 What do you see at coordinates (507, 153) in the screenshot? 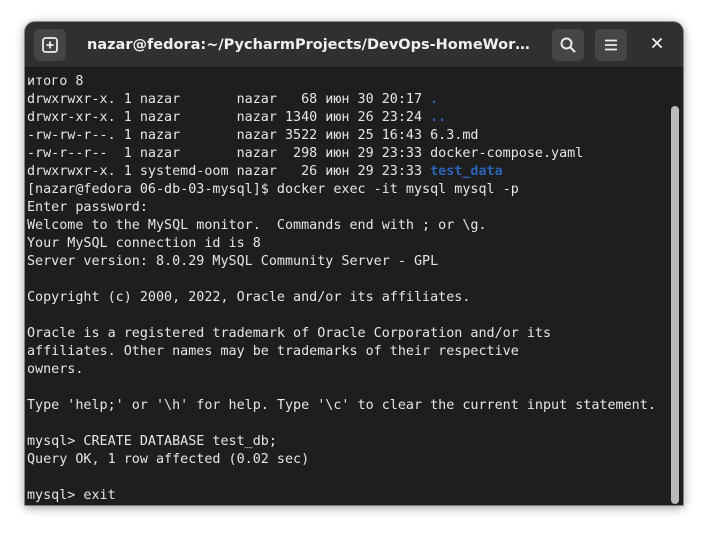
I see `listing-row-name-file: docker-compose.yaml` at bounding box center [507, 153].